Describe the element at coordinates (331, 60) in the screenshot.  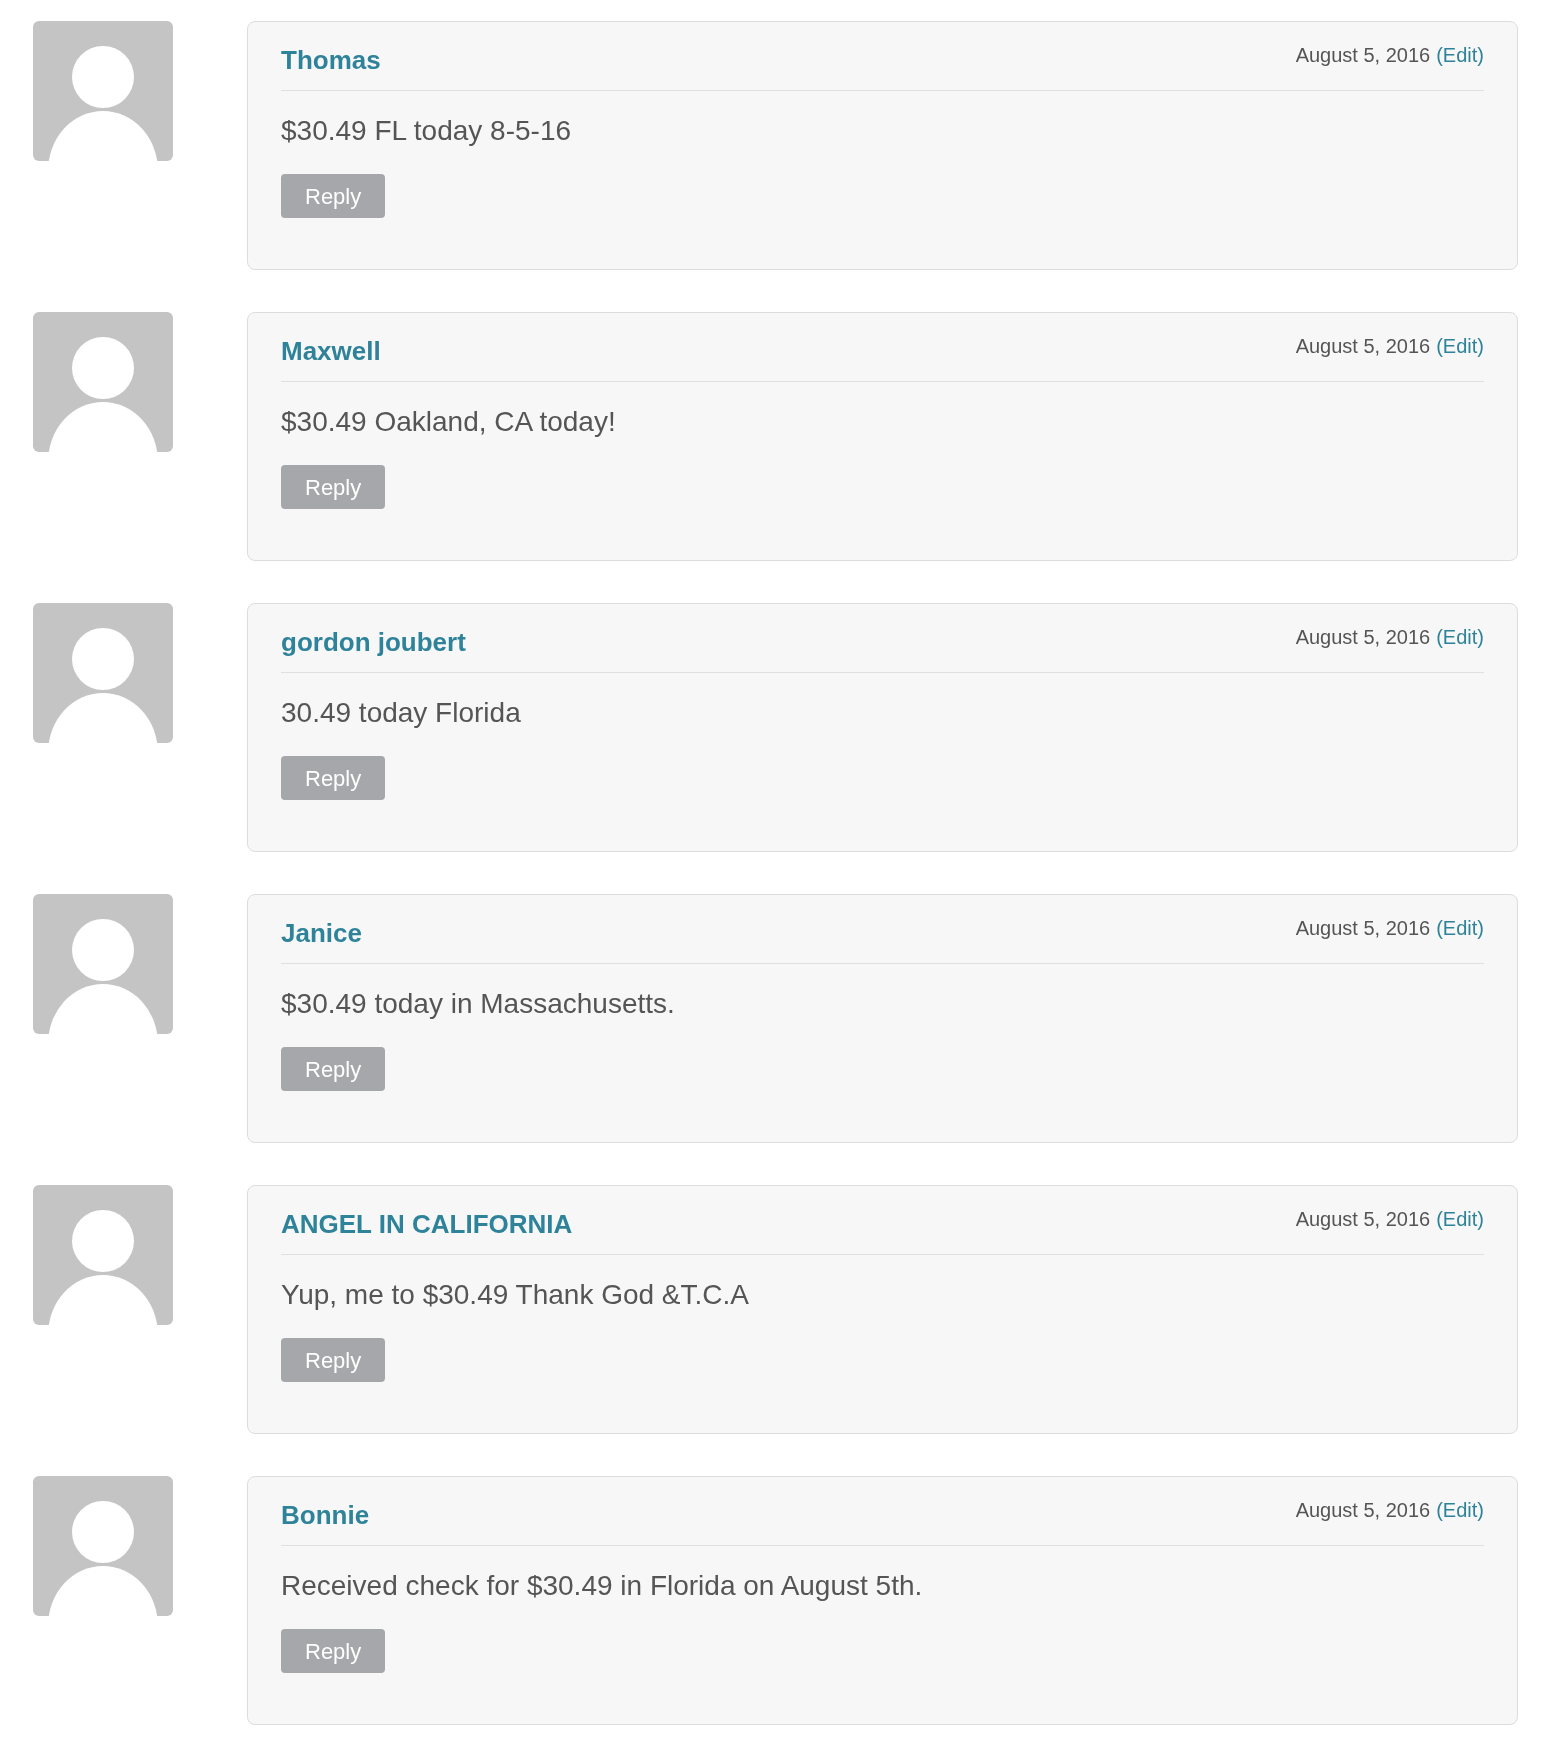
I see `author-link: Thomas` at that location.